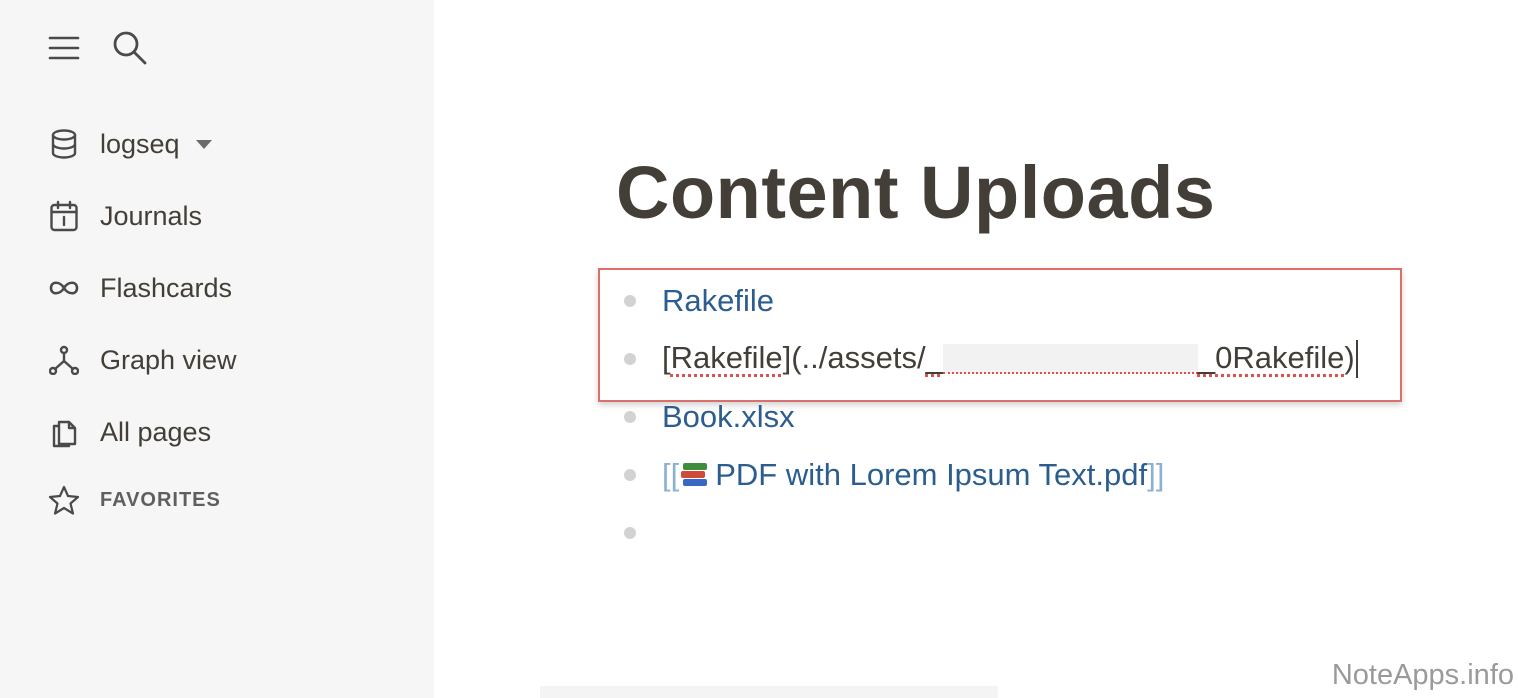  What do you see at coordinates (769, 692) in the screenshot?
I see `bottom-bar` at bounding box center [769, 692].